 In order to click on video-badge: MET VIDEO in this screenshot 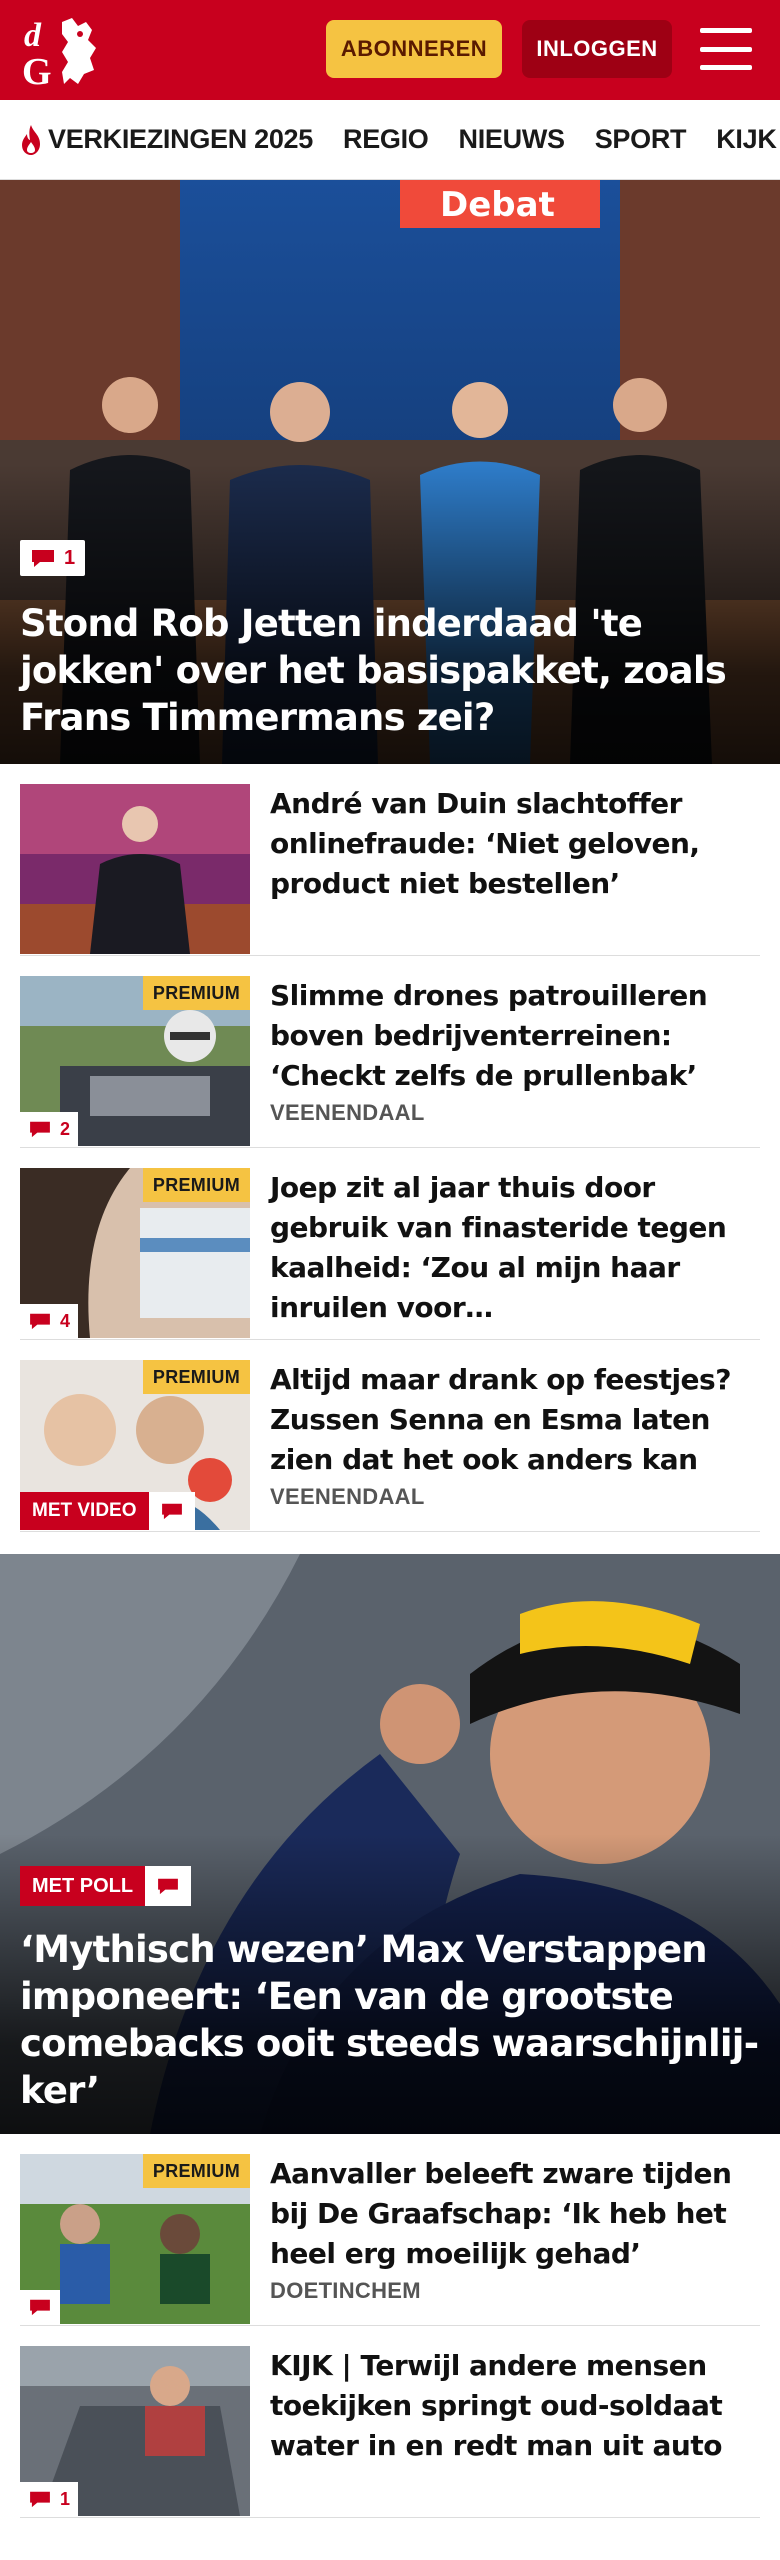, I will do `click(107, 1511)`.